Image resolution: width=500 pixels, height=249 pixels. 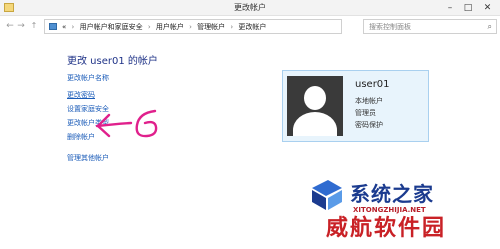 What do you see at coordinates (490, 27) in the screenshot?
I see `search-icon: ⌕` at bounding box center [490, 27].